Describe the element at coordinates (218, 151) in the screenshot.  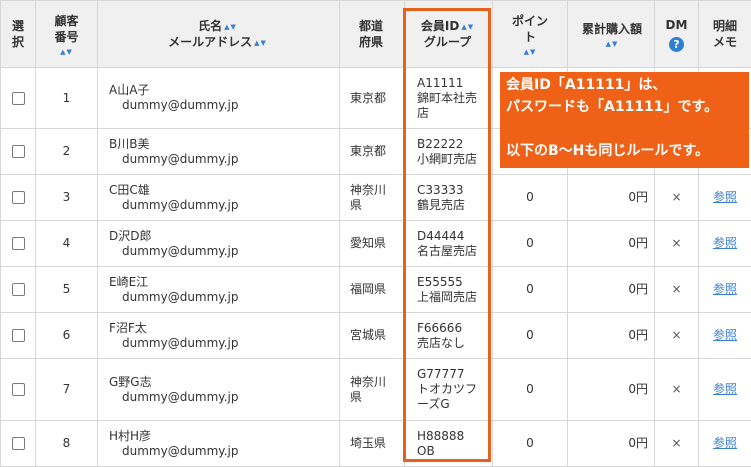
I see `name-email-cell: B川B美 dummy@dummy.jp` at that location.